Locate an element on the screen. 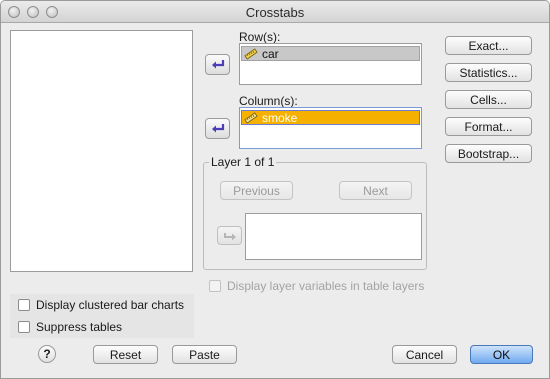 The width and height of the screenshot is (550, 379). columns-list: smoke is located at coordinates (330, 128).